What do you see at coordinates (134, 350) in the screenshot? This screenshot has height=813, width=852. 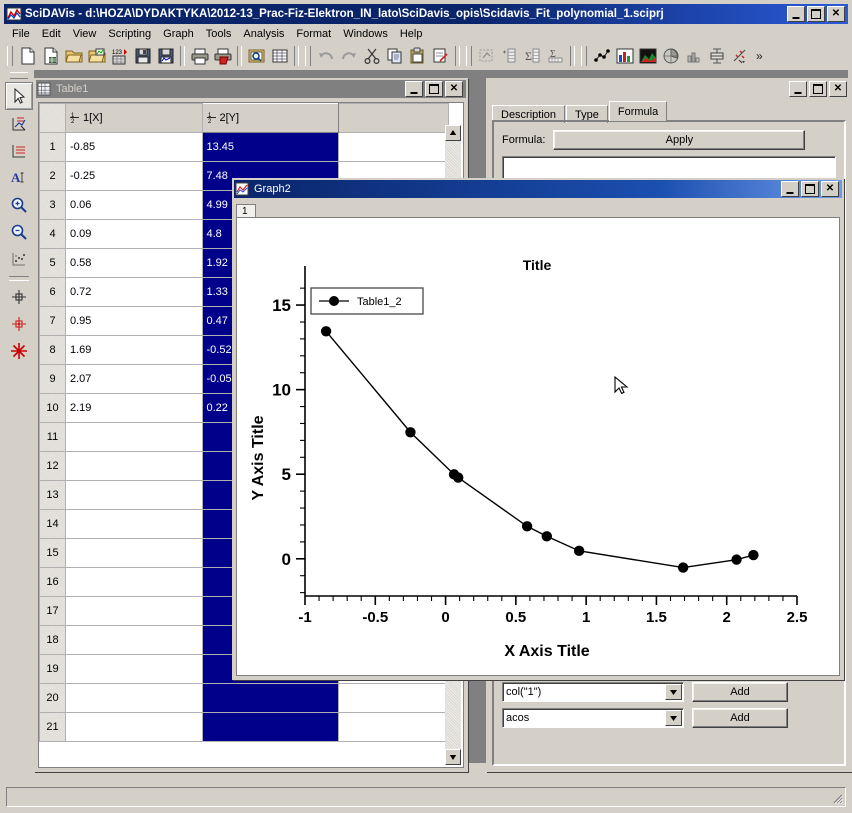 I see `cell-x: 1.69` at bounding box center [134, 350].